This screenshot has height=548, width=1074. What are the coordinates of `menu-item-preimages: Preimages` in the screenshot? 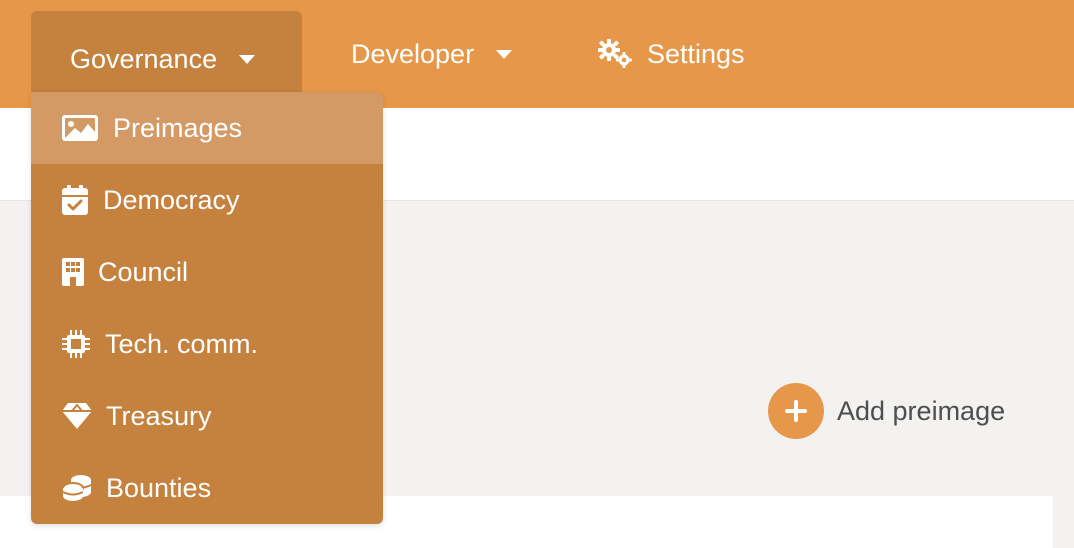 It's located at (207, 128).